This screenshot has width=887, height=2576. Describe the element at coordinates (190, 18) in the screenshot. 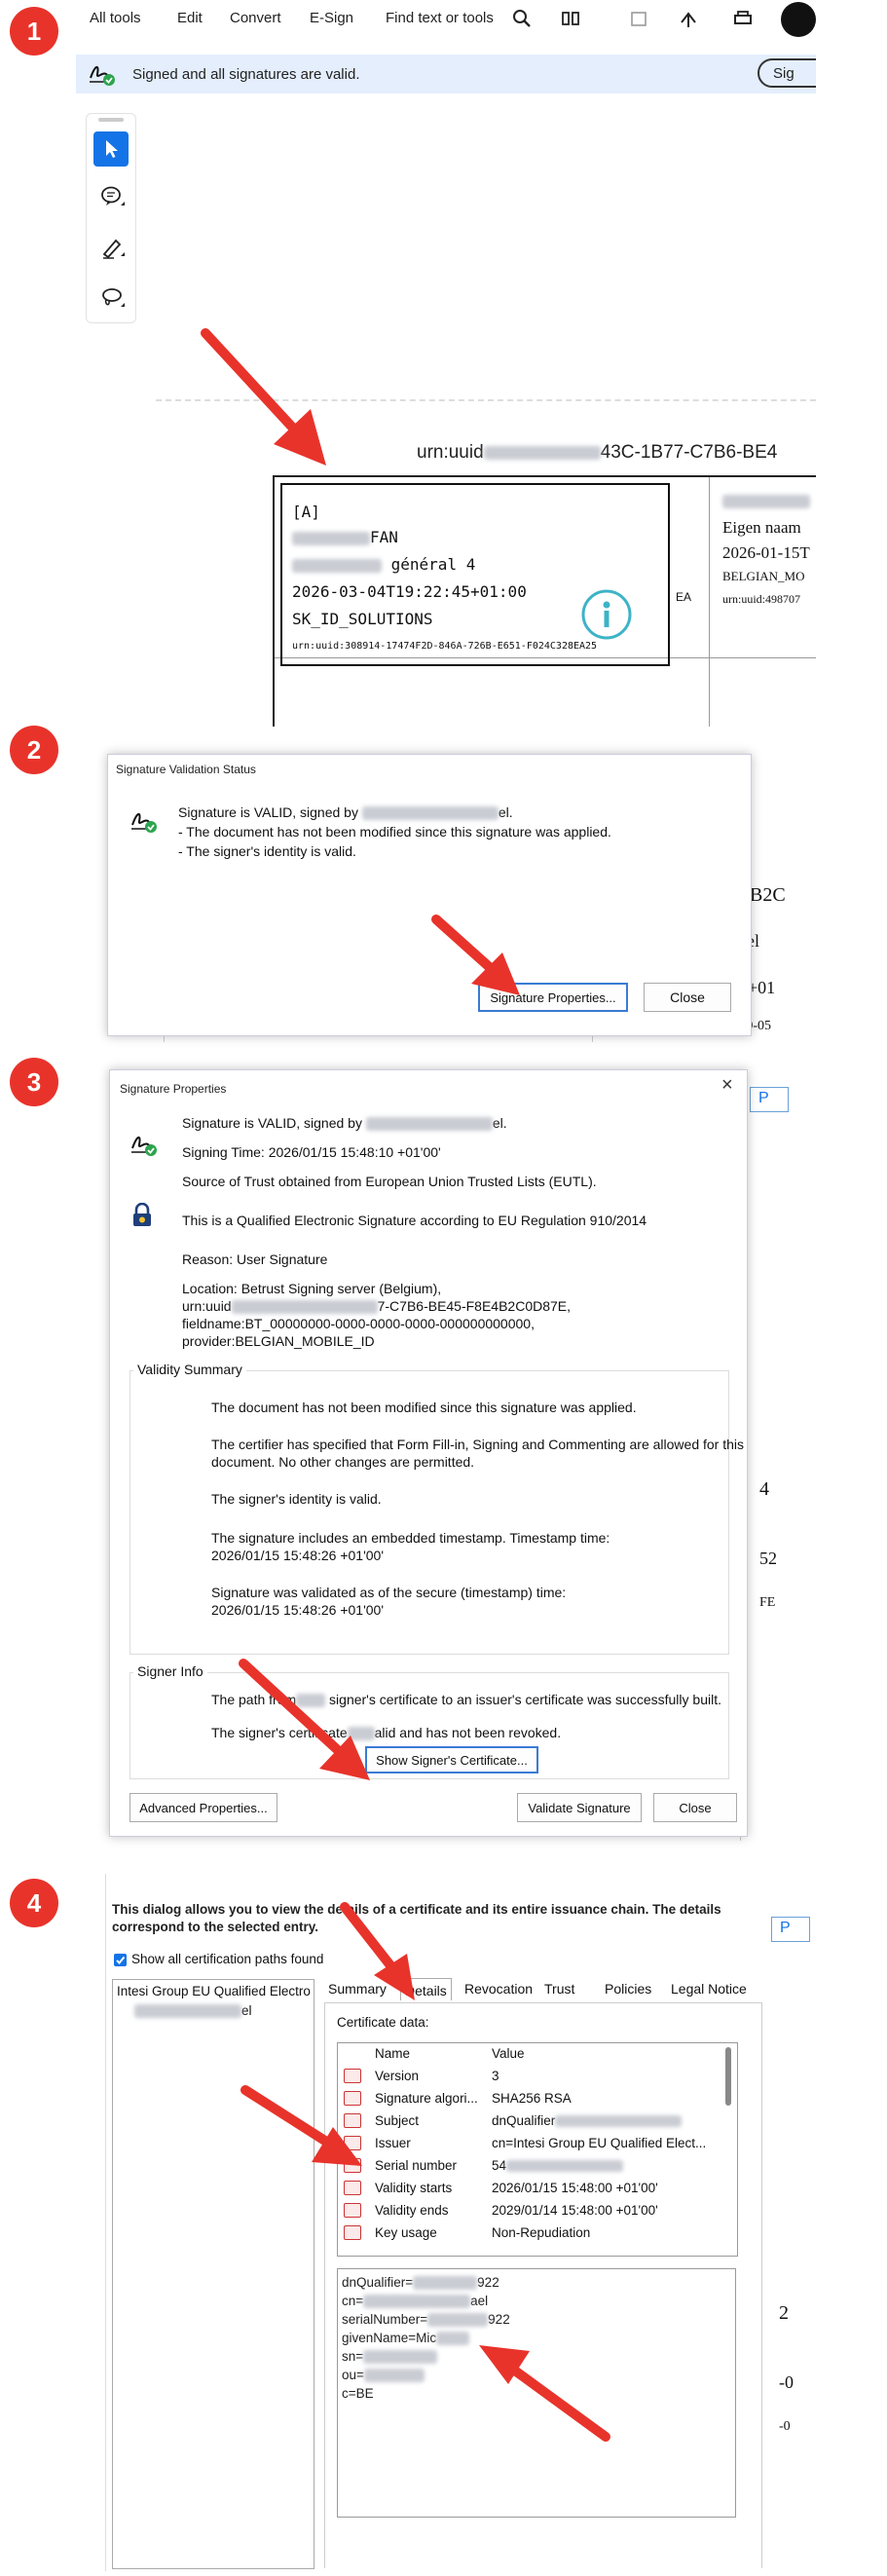

I see `menu-edit: Edit` at that location.